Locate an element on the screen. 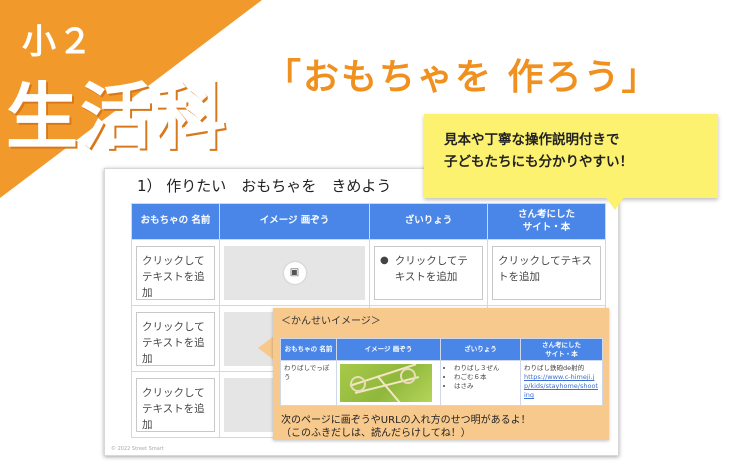 This screenshot has width=750, height=467. sample-bubble-tail is located at coordinates (266, 348).